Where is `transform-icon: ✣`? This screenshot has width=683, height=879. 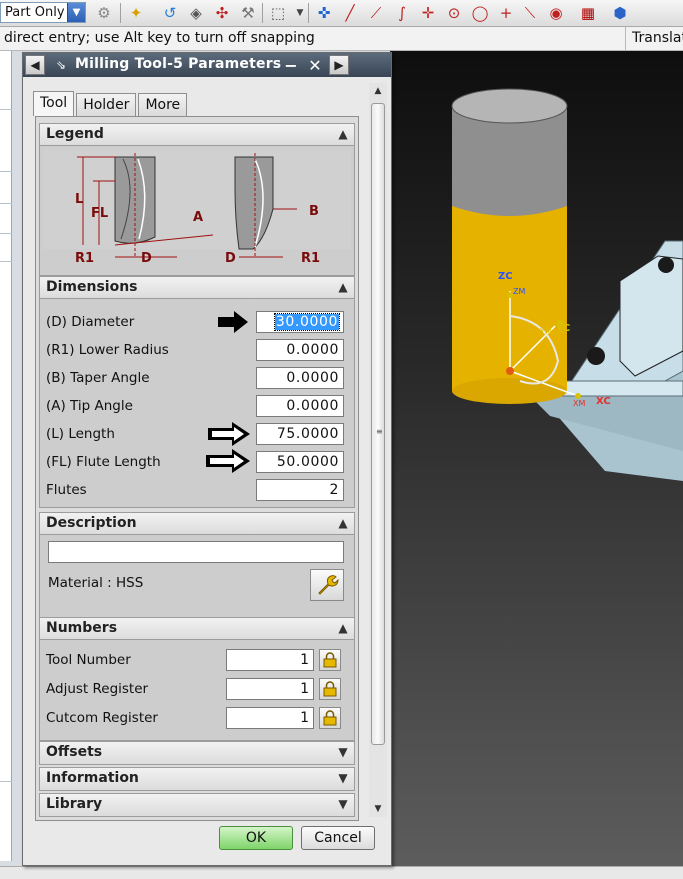
transform-icon: ✣ is located at coordinates (222, 13).